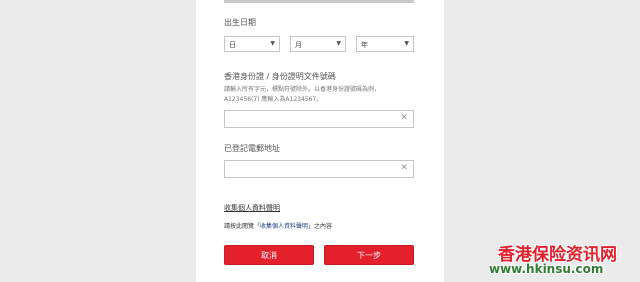 This screenshot has width=640, height=282. I want to click on dob-month-select: 月 ▼, so click(318, 44).